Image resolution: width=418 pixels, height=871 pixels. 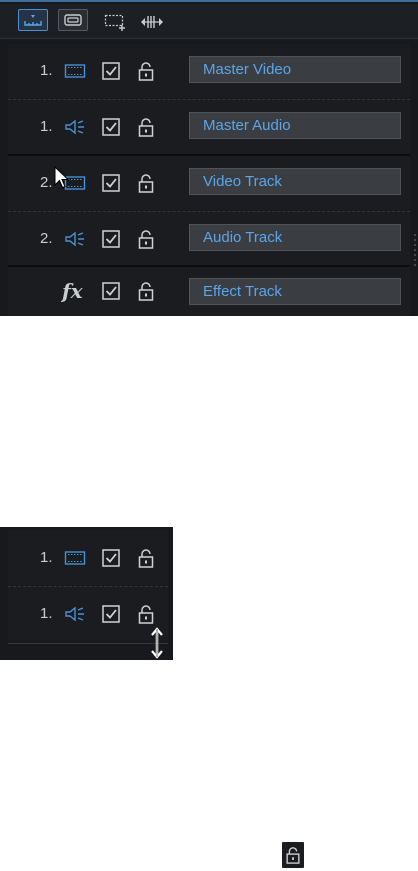 I want to click on track-row-effect-track: fx Effect Track, so click(x=209, y=290).